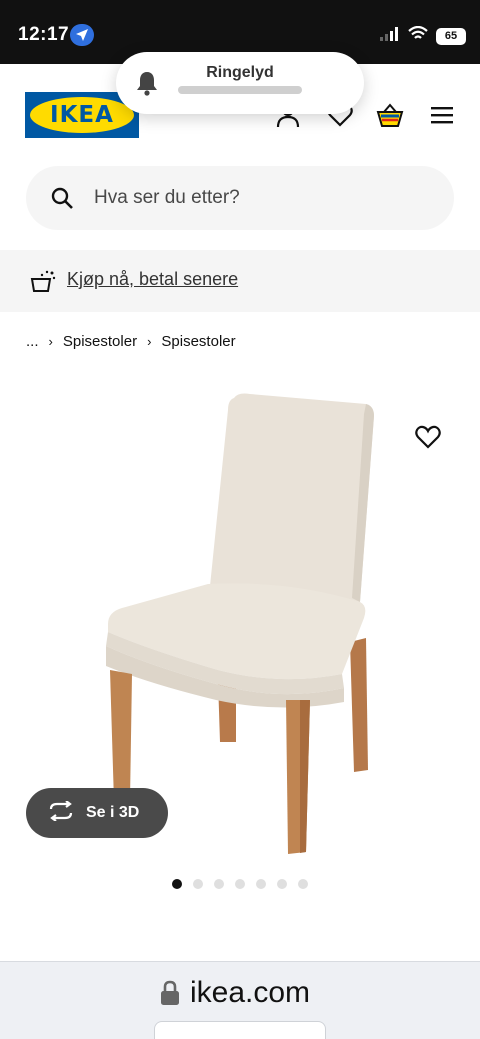 The image size is (480, 1039). What do you see at coordinates (42, 283) in the screenshot?
I see `payment-bag-icon` at bounding box center [42, 283].